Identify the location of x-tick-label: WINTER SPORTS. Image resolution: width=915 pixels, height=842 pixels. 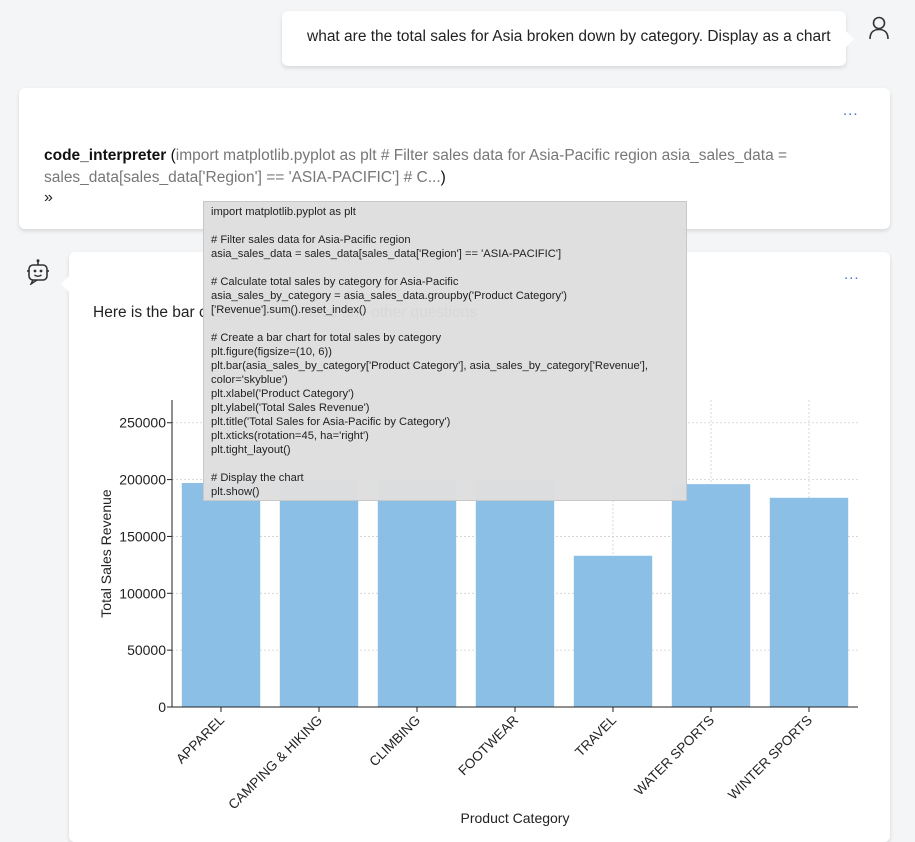
(770, 758).